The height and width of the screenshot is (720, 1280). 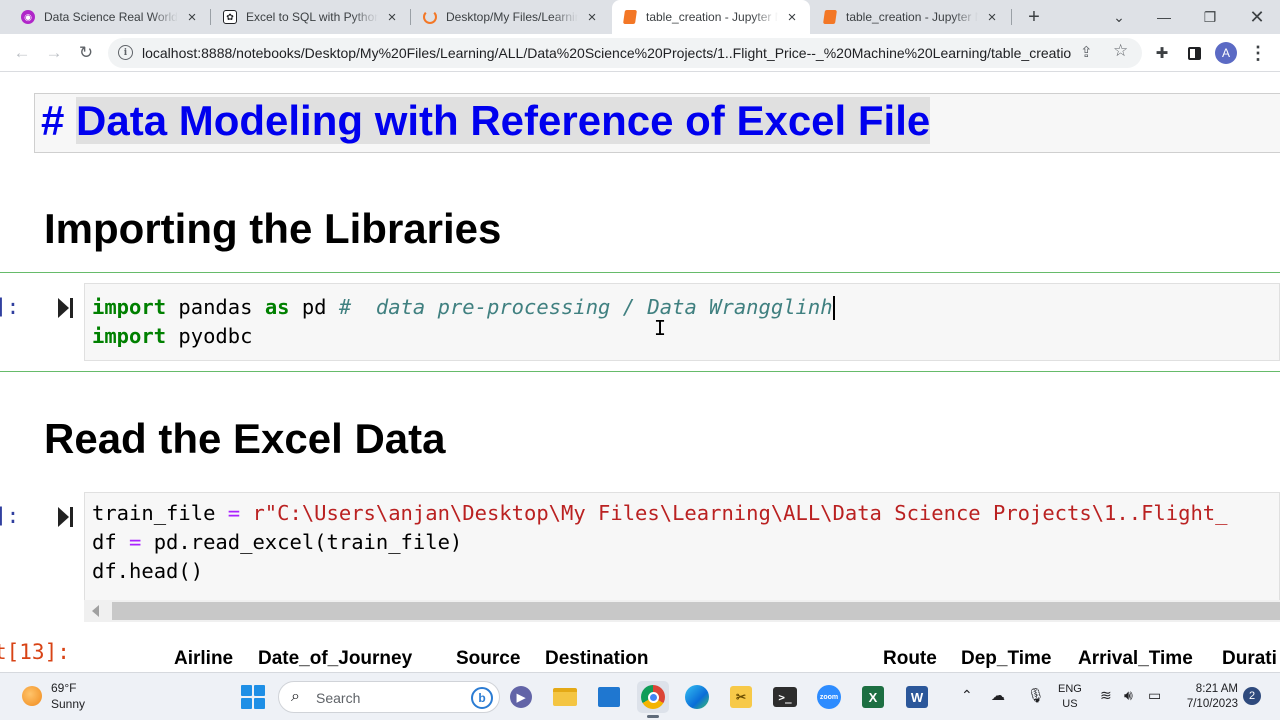 What do you see at coordinates (22, 53) in the screenshot?
I see `back-arrow-icon: ←` at bounding box center [22, 53].